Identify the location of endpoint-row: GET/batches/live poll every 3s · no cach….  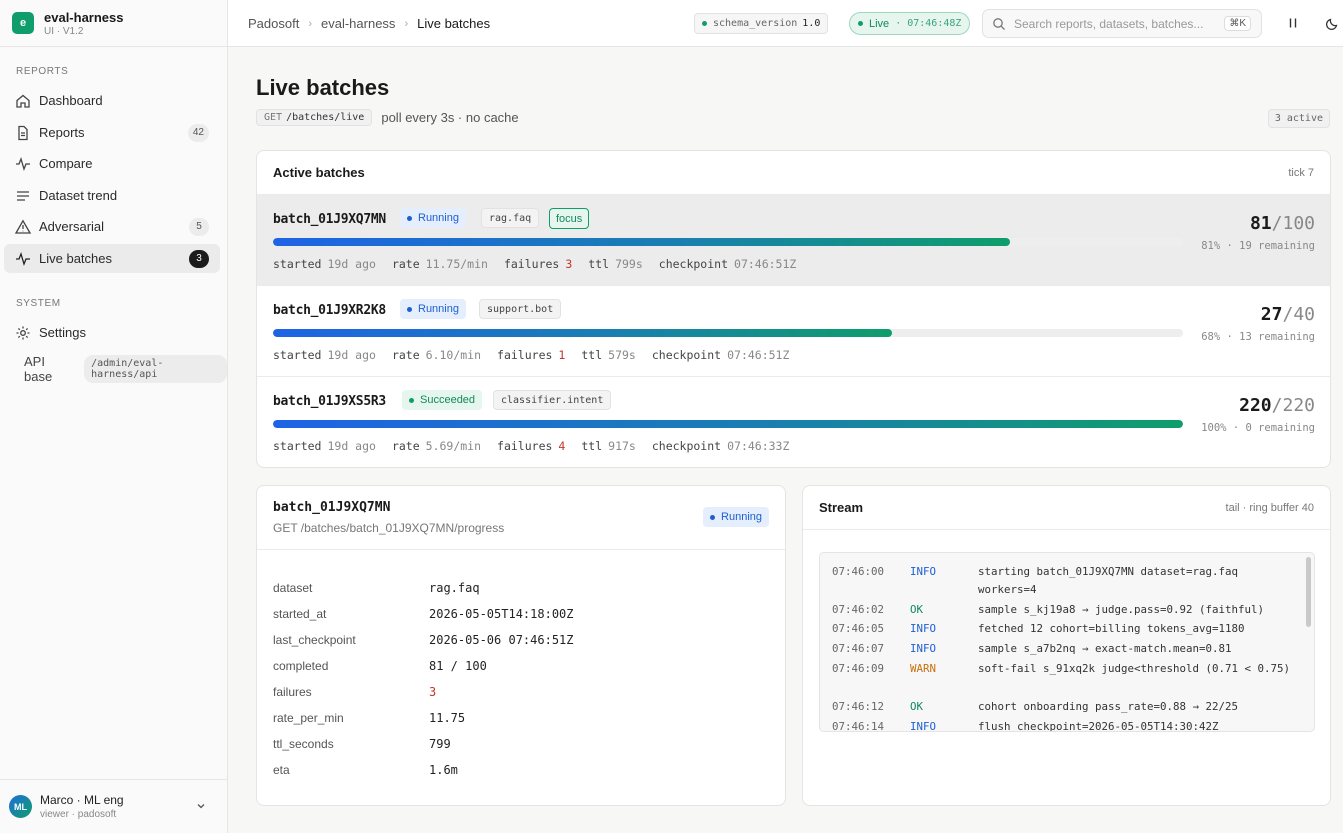
(387, 117).